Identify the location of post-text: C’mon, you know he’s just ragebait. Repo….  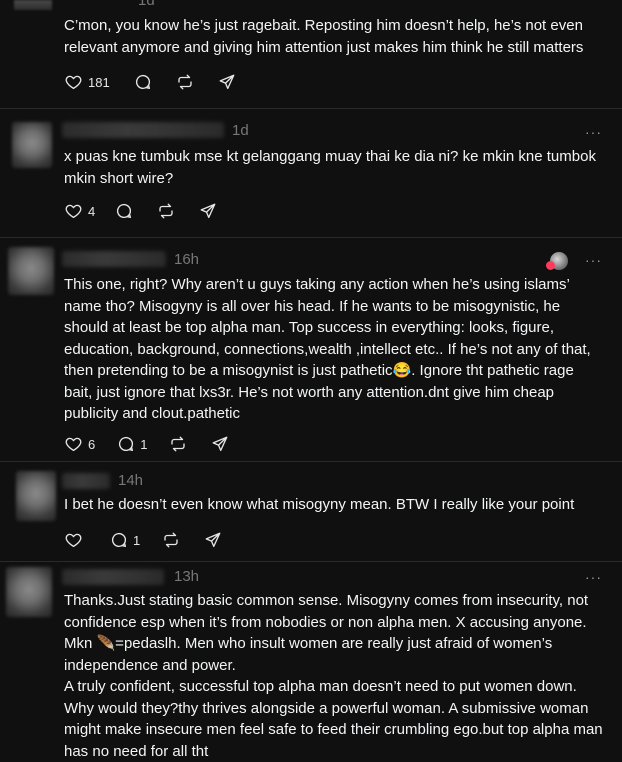
(324, 36).